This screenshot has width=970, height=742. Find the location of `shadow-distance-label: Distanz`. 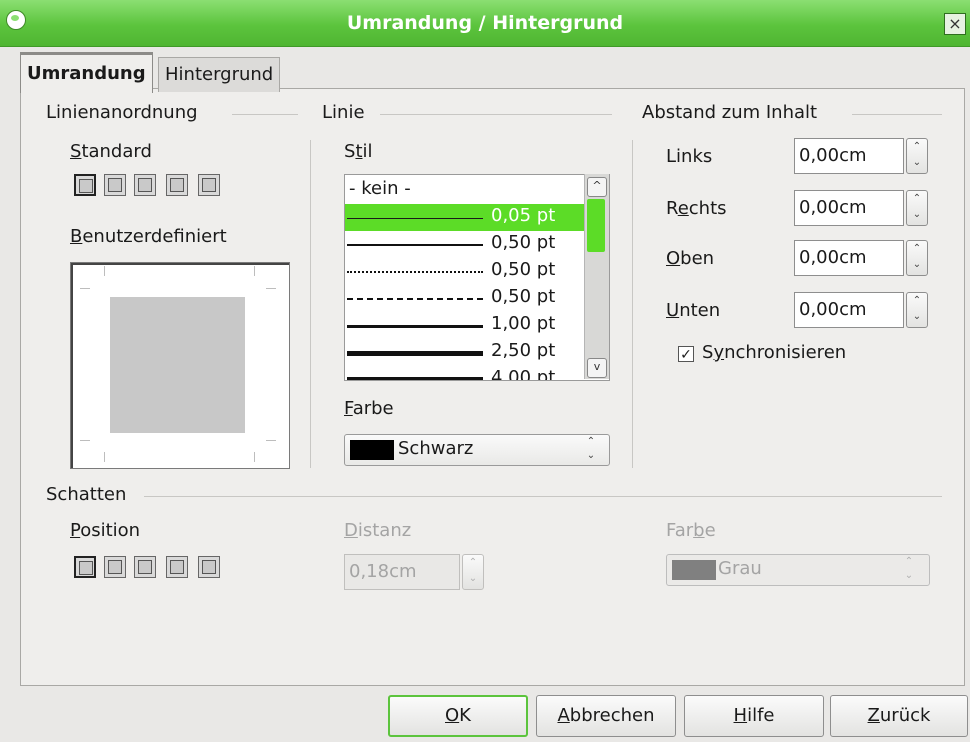

shadow-distance-label: Distanz is located at coordinates (378, 530).